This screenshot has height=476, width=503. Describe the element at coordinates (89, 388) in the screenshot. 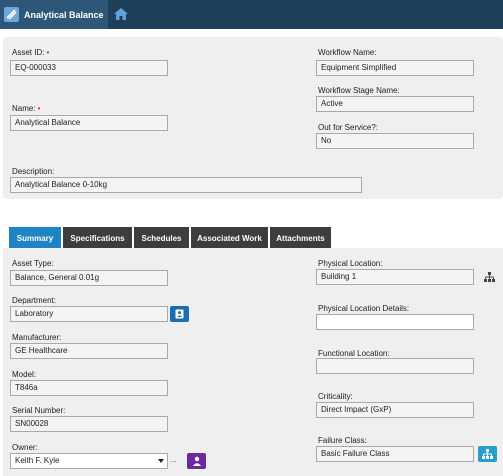

I see `model-field: T846a` at that location.